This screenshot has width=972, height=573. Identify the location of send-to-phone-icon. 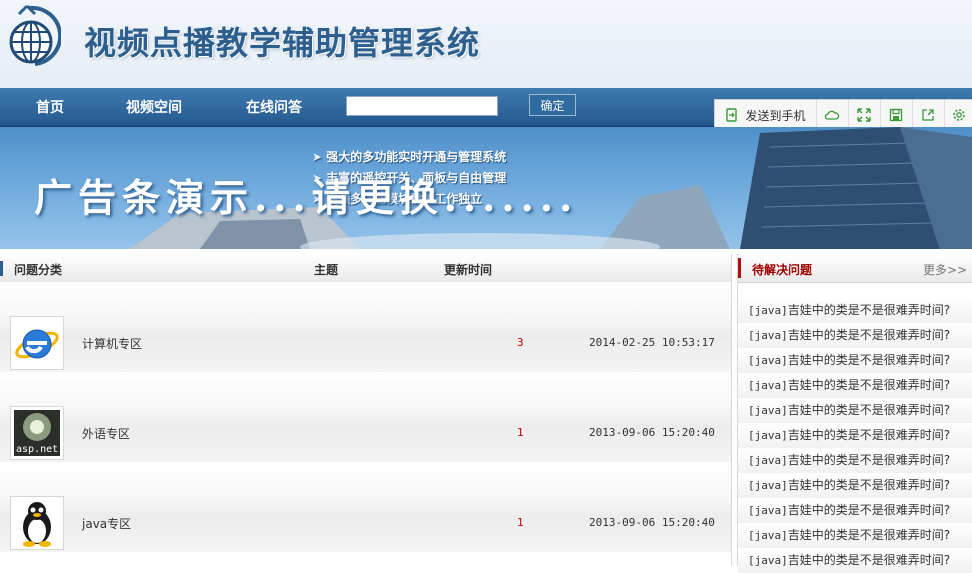
(732, 115).